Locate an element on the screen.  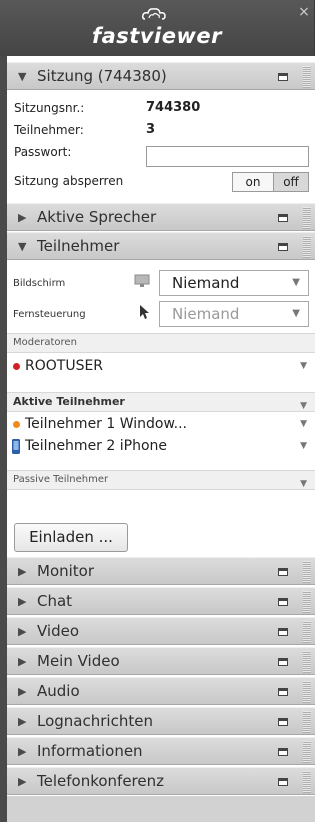
app-logo: fastviewer is located at coordinates (157, 36).